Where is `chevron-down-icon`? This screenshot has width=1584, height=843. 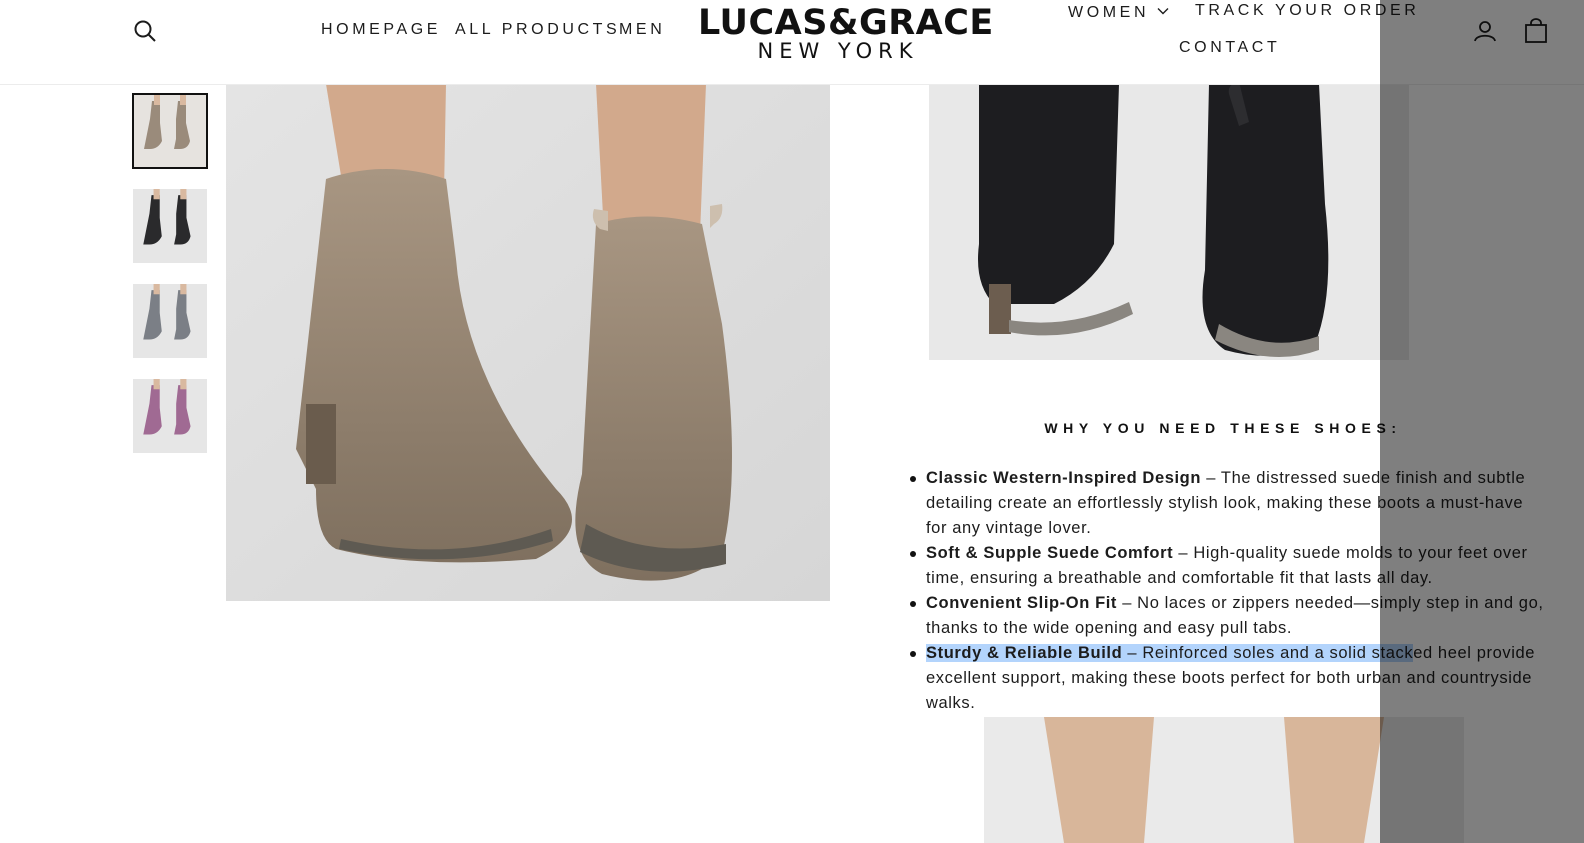
chevron-down-icon is located at coordinates (1163, 11).